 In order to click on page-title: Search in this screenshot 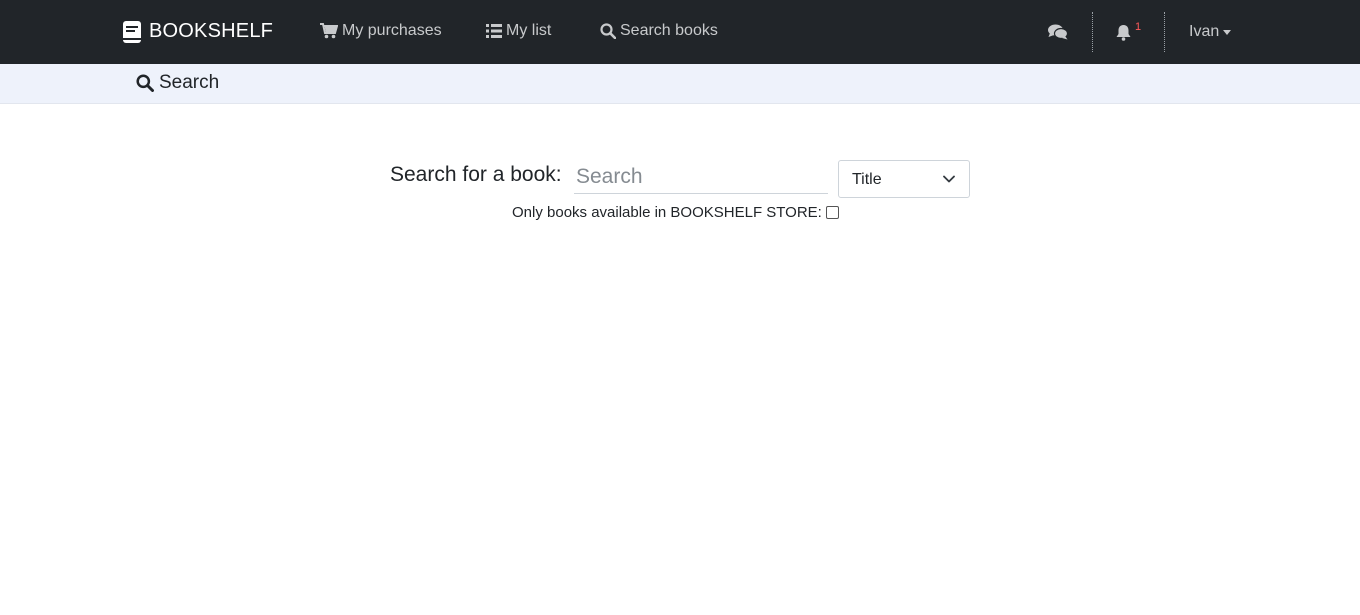, I will do `click(177, 83)`.